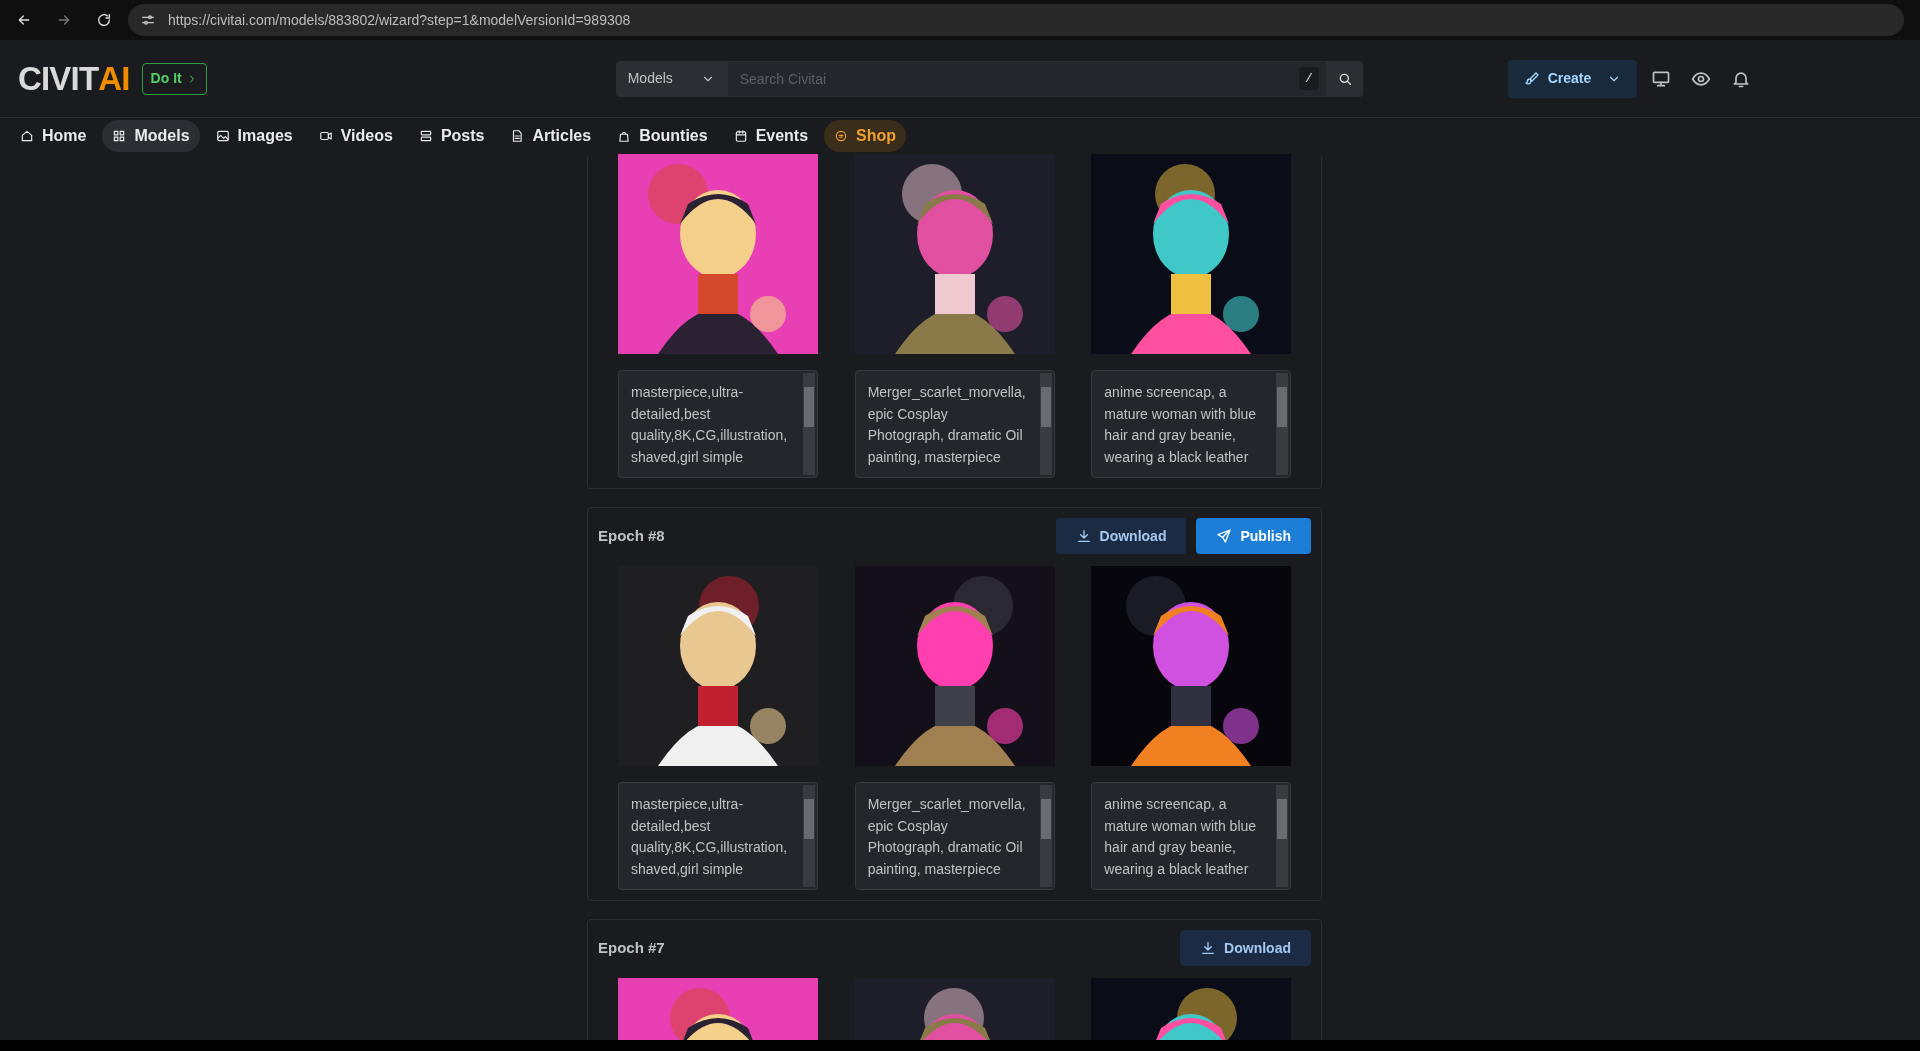 The image size is (1920, 1051). What do you see at coordinates (517, 136) in the screenshot?
I see `document-icon` at bounding box center [517, 136].